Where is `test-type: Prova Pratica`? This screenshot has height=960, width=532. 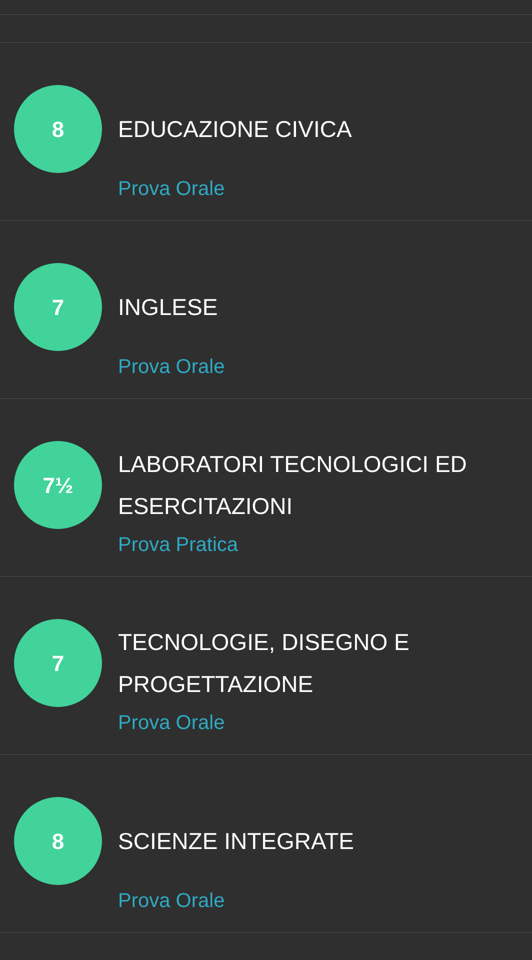
test-type: Prova Pratica is located at coordinates (178, 545).